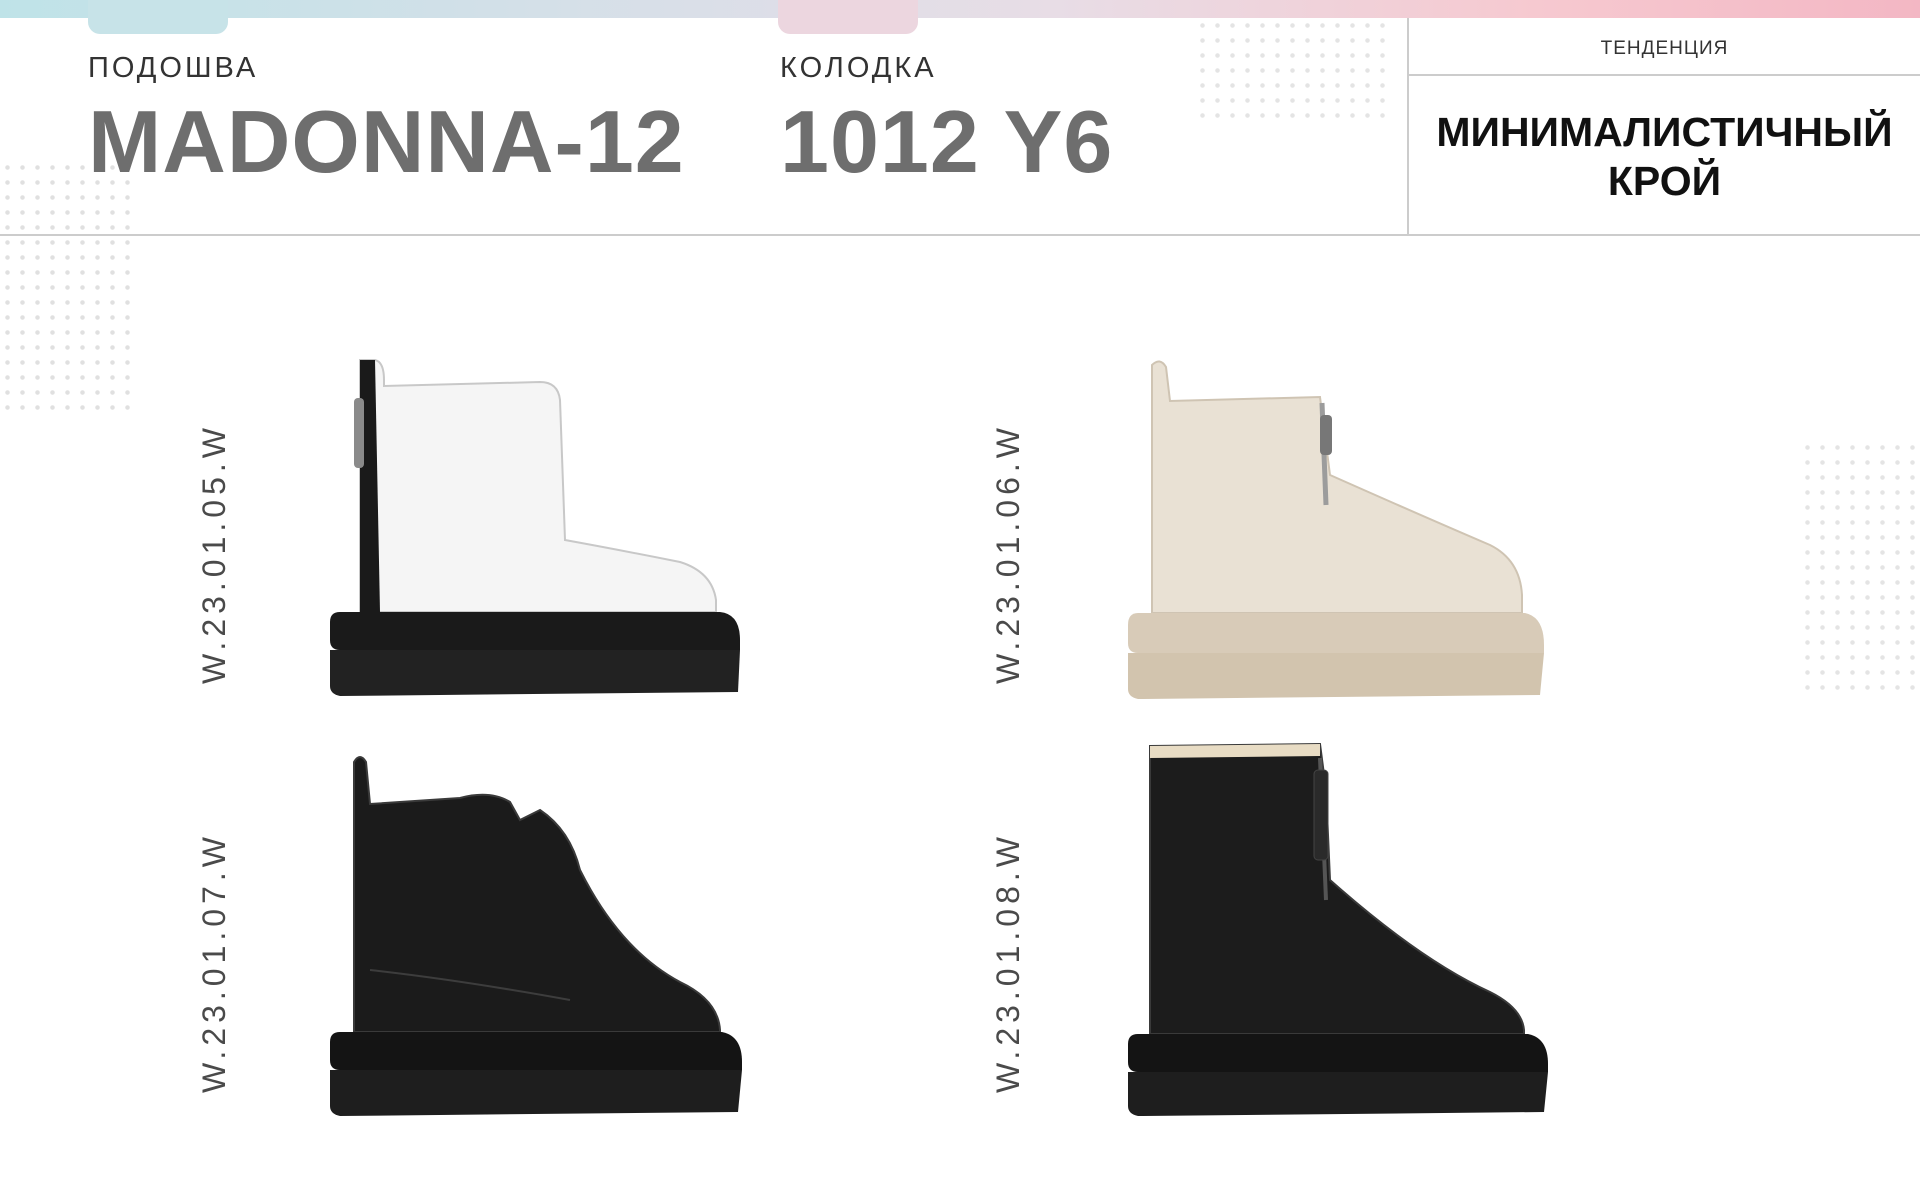 This screenshot has height=1200, width=1920. I want to click on last-label: КОЛОДКА, so click(858, 68).